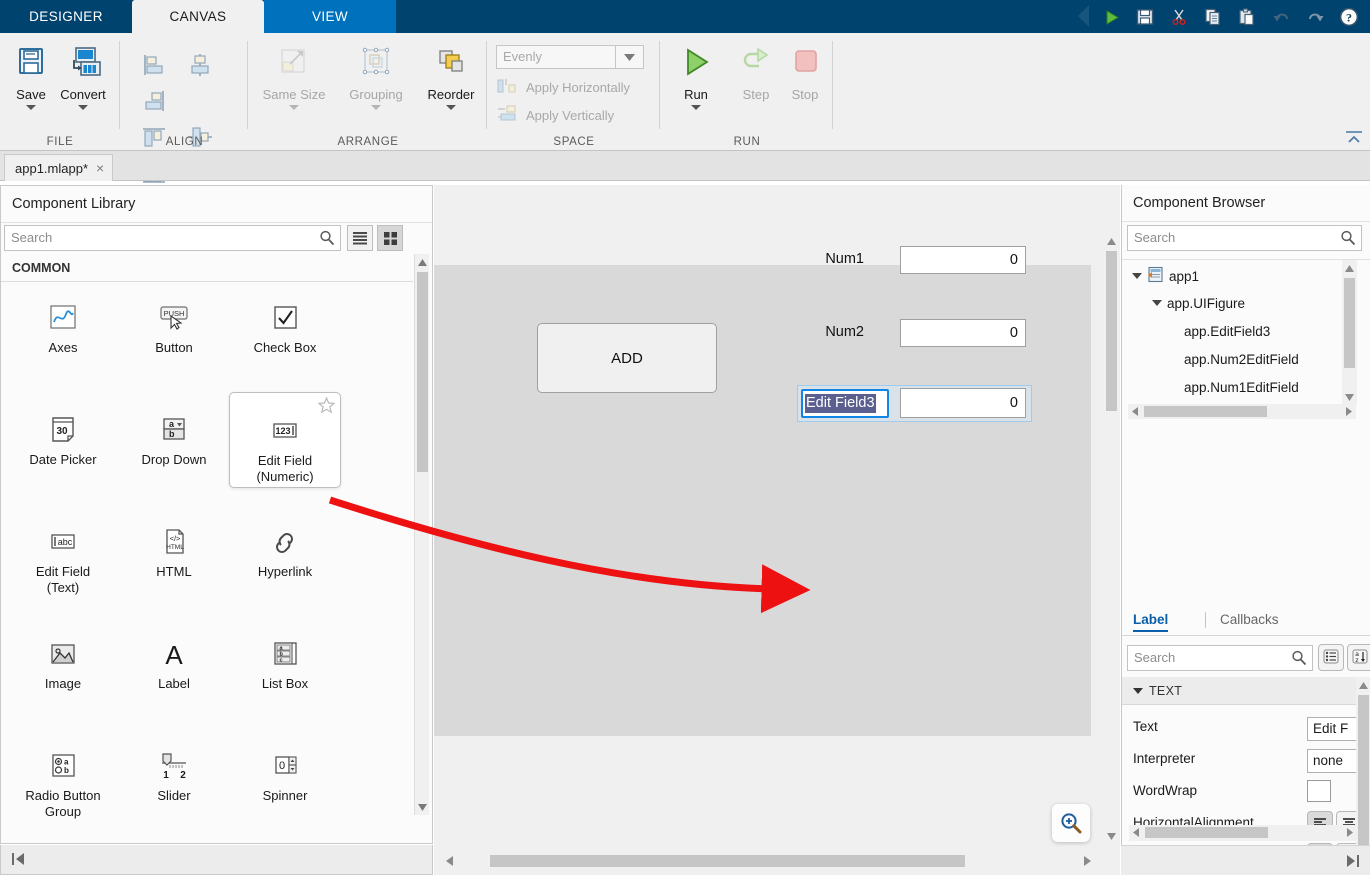 The height and width of the screenshot is (875, 1370). What do you see at coordinates (1138, 690) in the screenshot?
I see `collapse-caret-icon` at bounding box center [1138, 690].